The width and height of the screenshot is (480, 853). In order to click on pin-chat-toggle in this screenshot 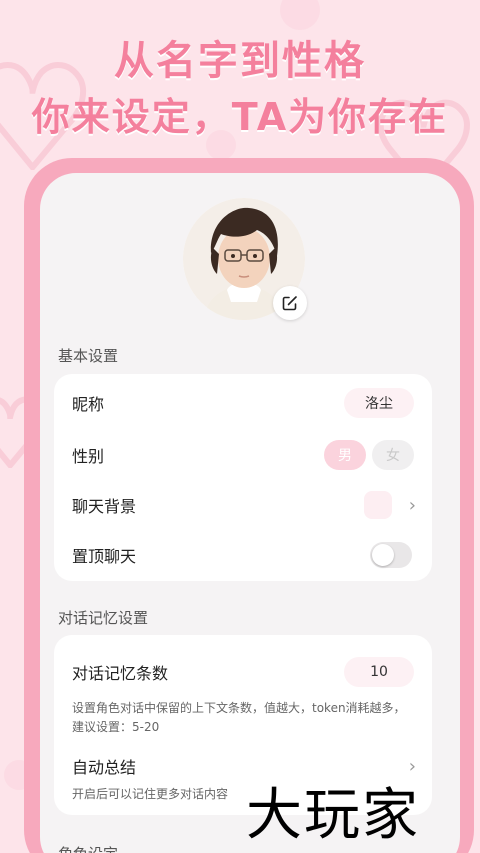, I will do `click(391, 555)`.